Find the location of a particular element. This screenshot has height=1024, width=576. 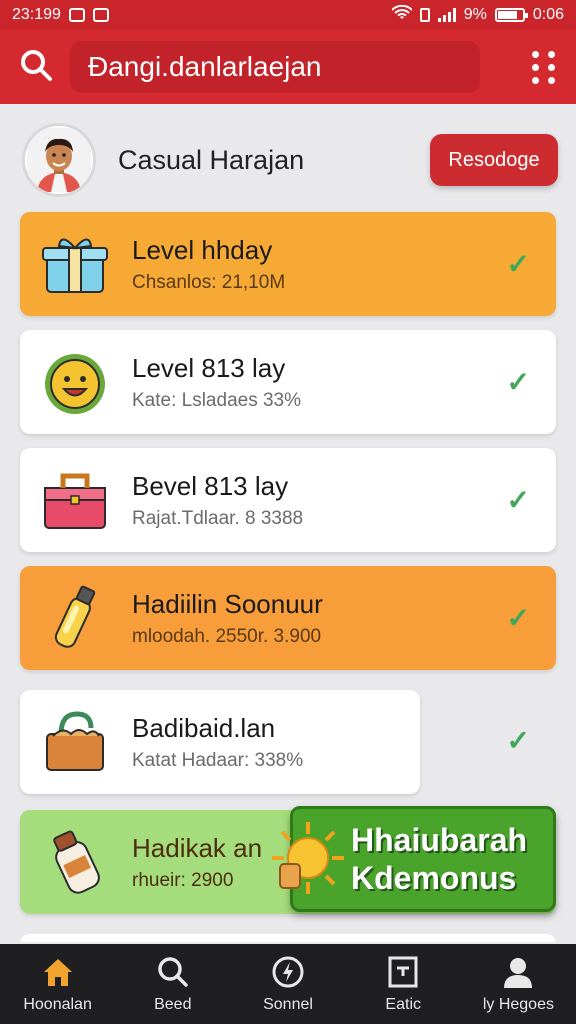

nav-item-search: Beed is located at coordinates (172, 984).